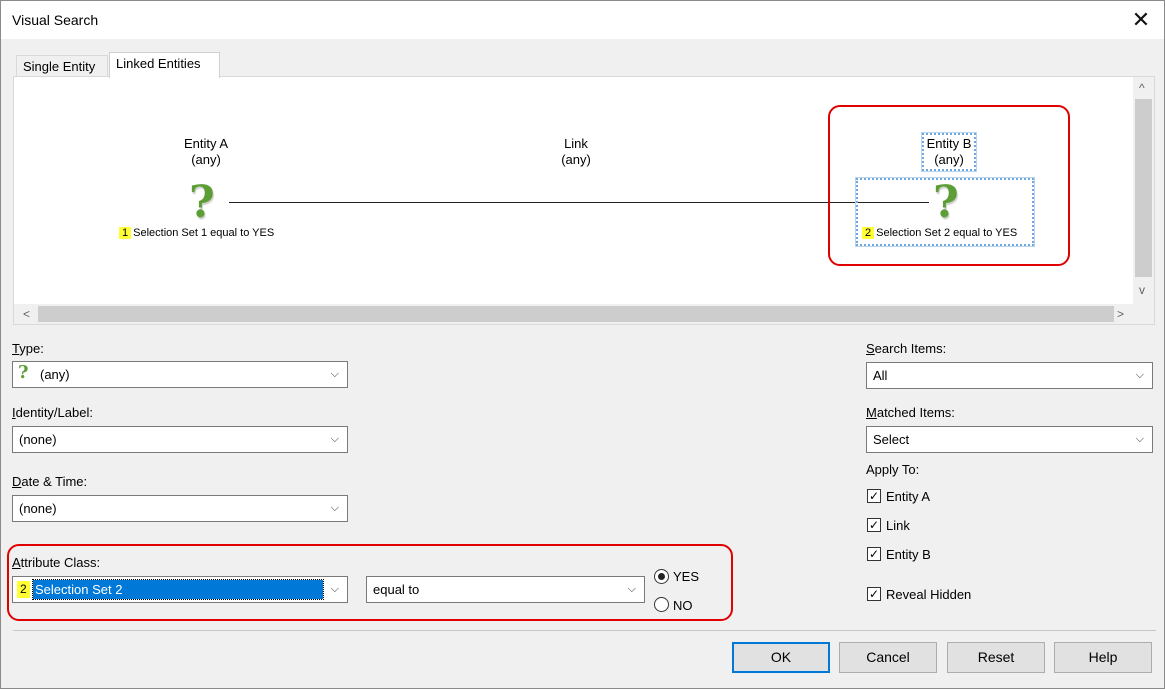 Image resolution: width=1165 pixels, height=689 pixels. Describe the element at coordinates (893, 469) in the screenshot. I see `apply-to-label: Apply To:` at that location.